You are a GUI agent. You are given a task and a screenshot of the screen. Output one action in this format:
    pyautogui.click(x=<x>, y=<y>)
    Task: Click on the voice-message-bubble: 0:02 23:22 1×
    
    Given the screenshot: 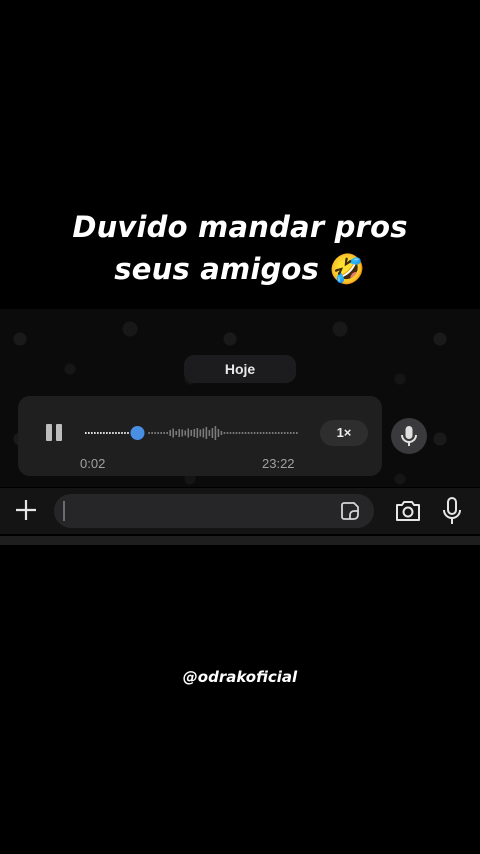 What is the action you would take?
    pyautogui.click(x=200, y=436)
    